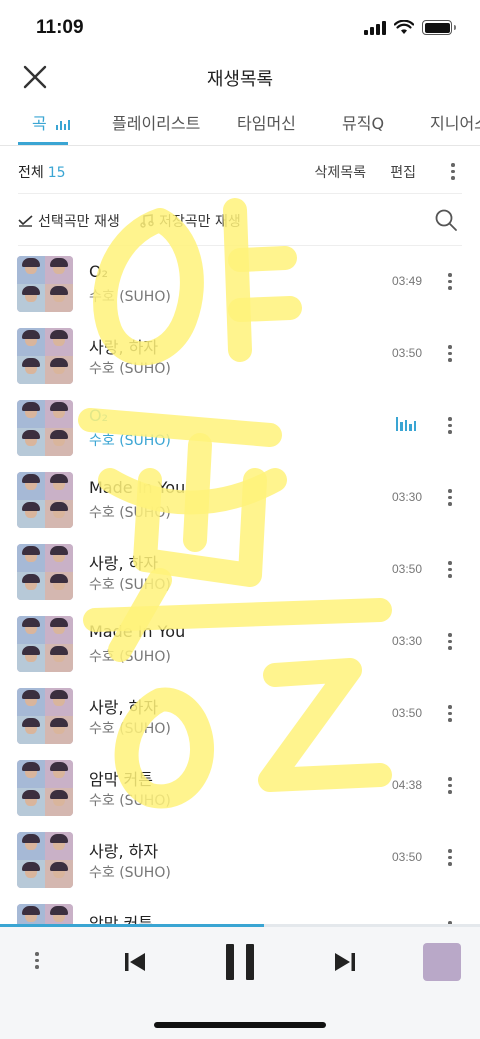 Image resolution: width=480 pixels, height=1039 pixels. Describe the element at coordinates (25, 221) in the screenshot. I see `check-icon` at that location.